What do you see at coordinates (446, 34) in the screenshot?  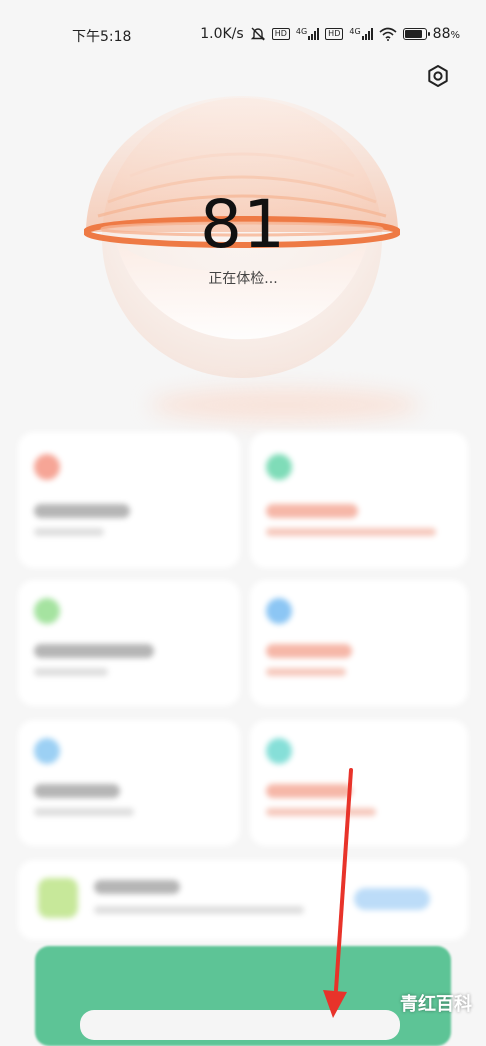 I see `battery-percent: 88%` at bounding box center [446, 34].